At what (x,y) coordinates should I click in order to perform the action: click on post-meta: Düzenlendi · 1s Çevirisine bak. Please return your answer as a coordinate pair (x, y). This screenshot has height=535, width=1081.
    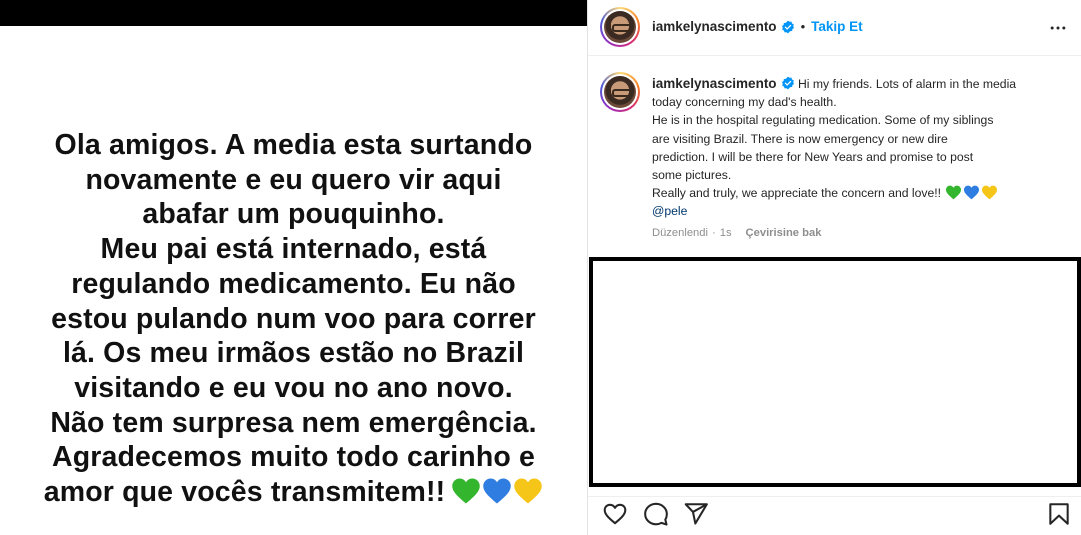
    Looking at the image, I should click on (736, 233).